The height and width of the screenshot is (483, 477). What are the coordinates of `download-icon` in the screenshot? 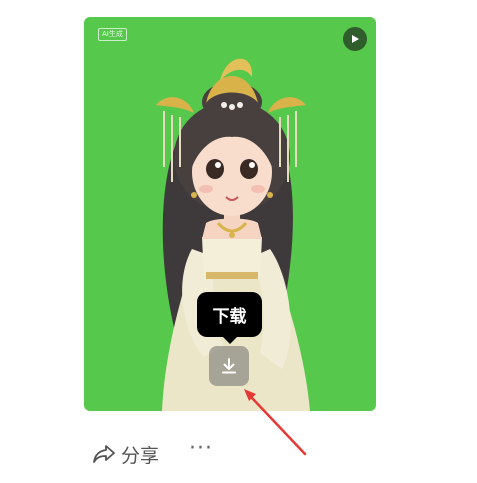 It's located at (229, 366).